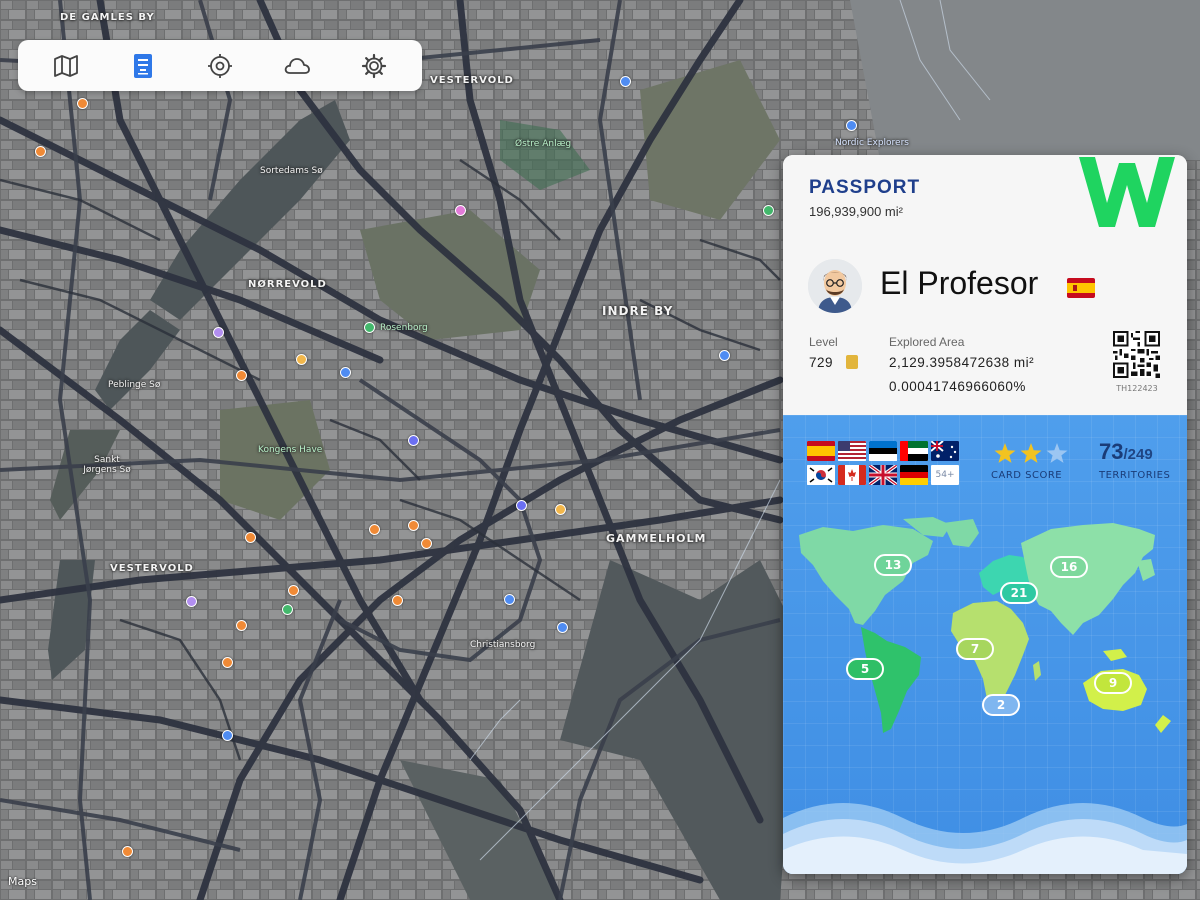  I want to click on explored-area-value: 2,129.3958472638 mi², so click(962, 362).